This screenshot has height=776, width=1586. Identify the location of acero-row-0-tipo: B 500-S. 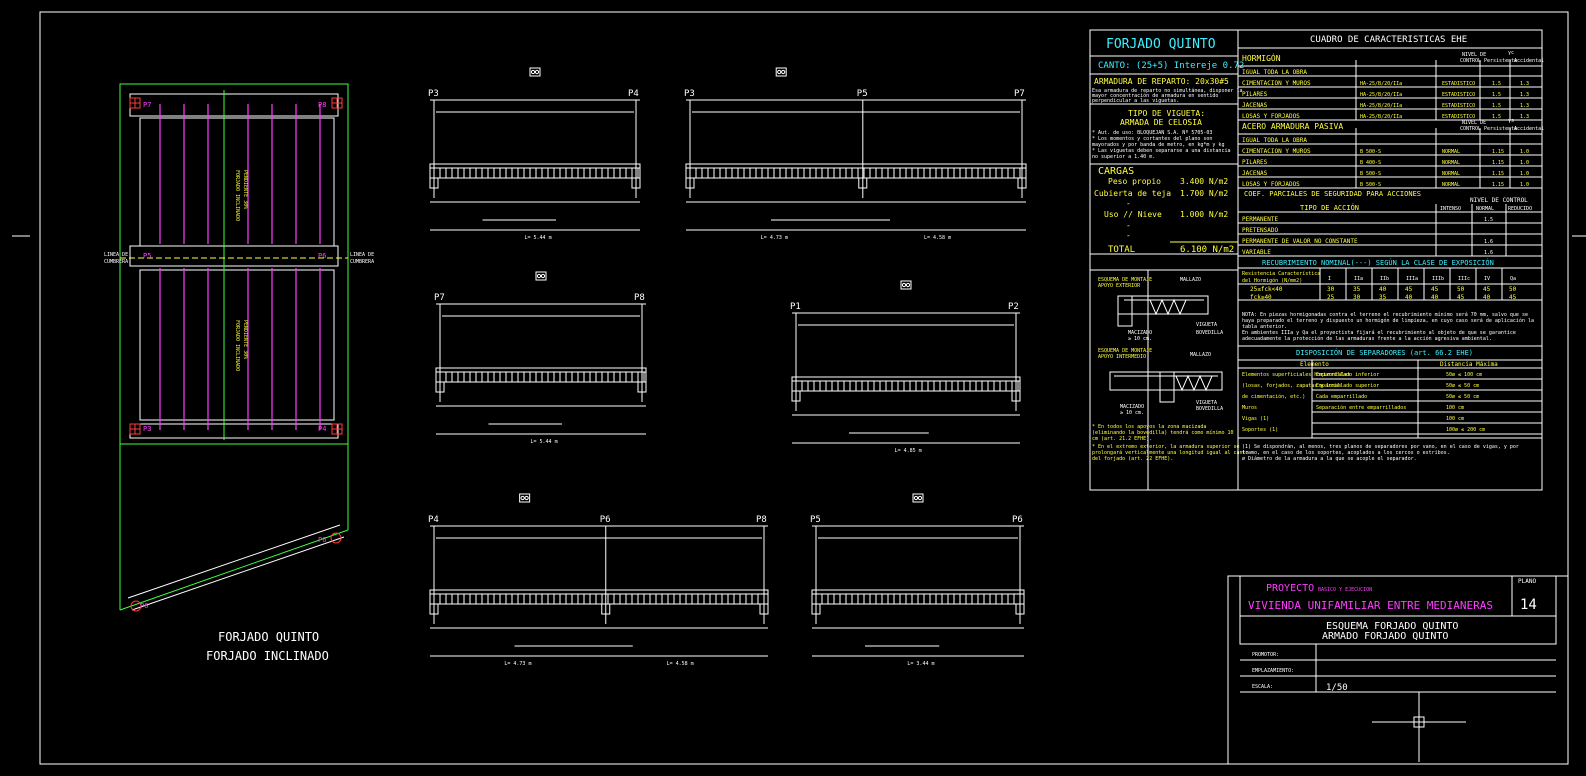
(1370, 152).